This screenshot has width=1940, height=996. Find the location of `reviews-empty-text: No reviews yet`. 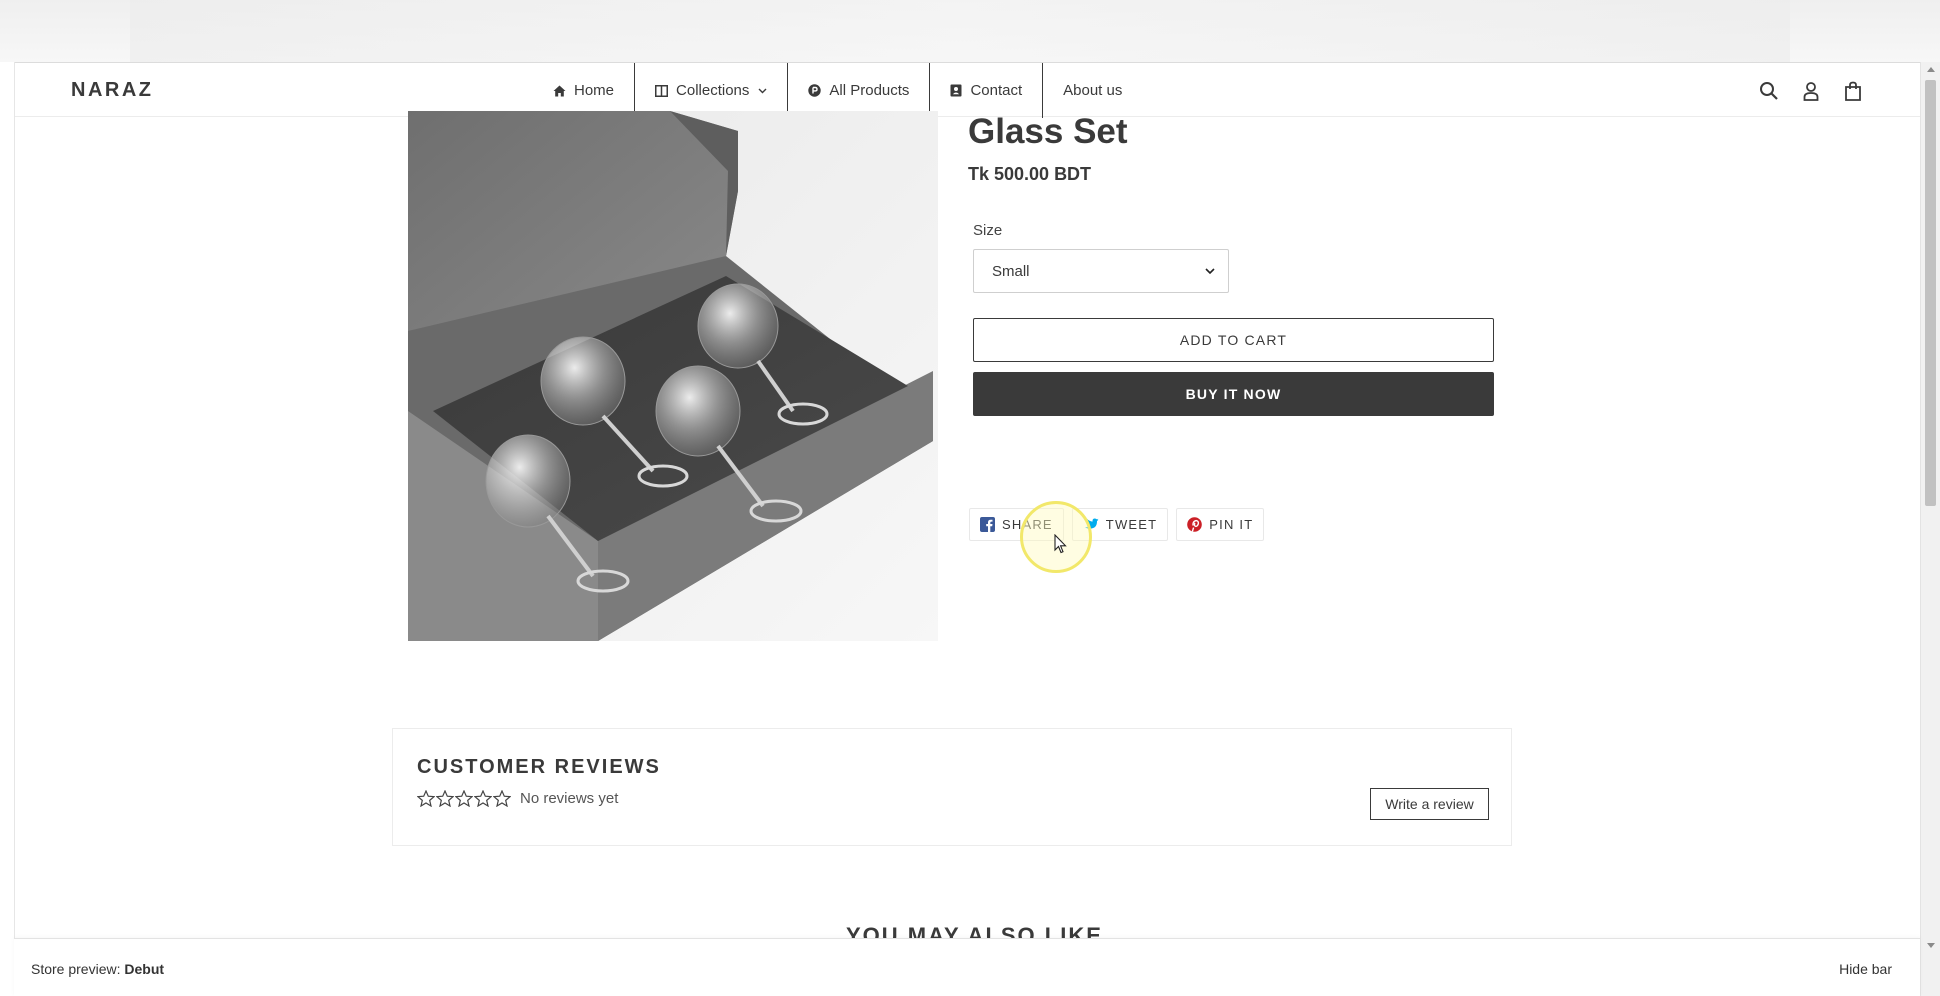

reviews-empty-text: No reviews yet is located at coordinates (569, 798).